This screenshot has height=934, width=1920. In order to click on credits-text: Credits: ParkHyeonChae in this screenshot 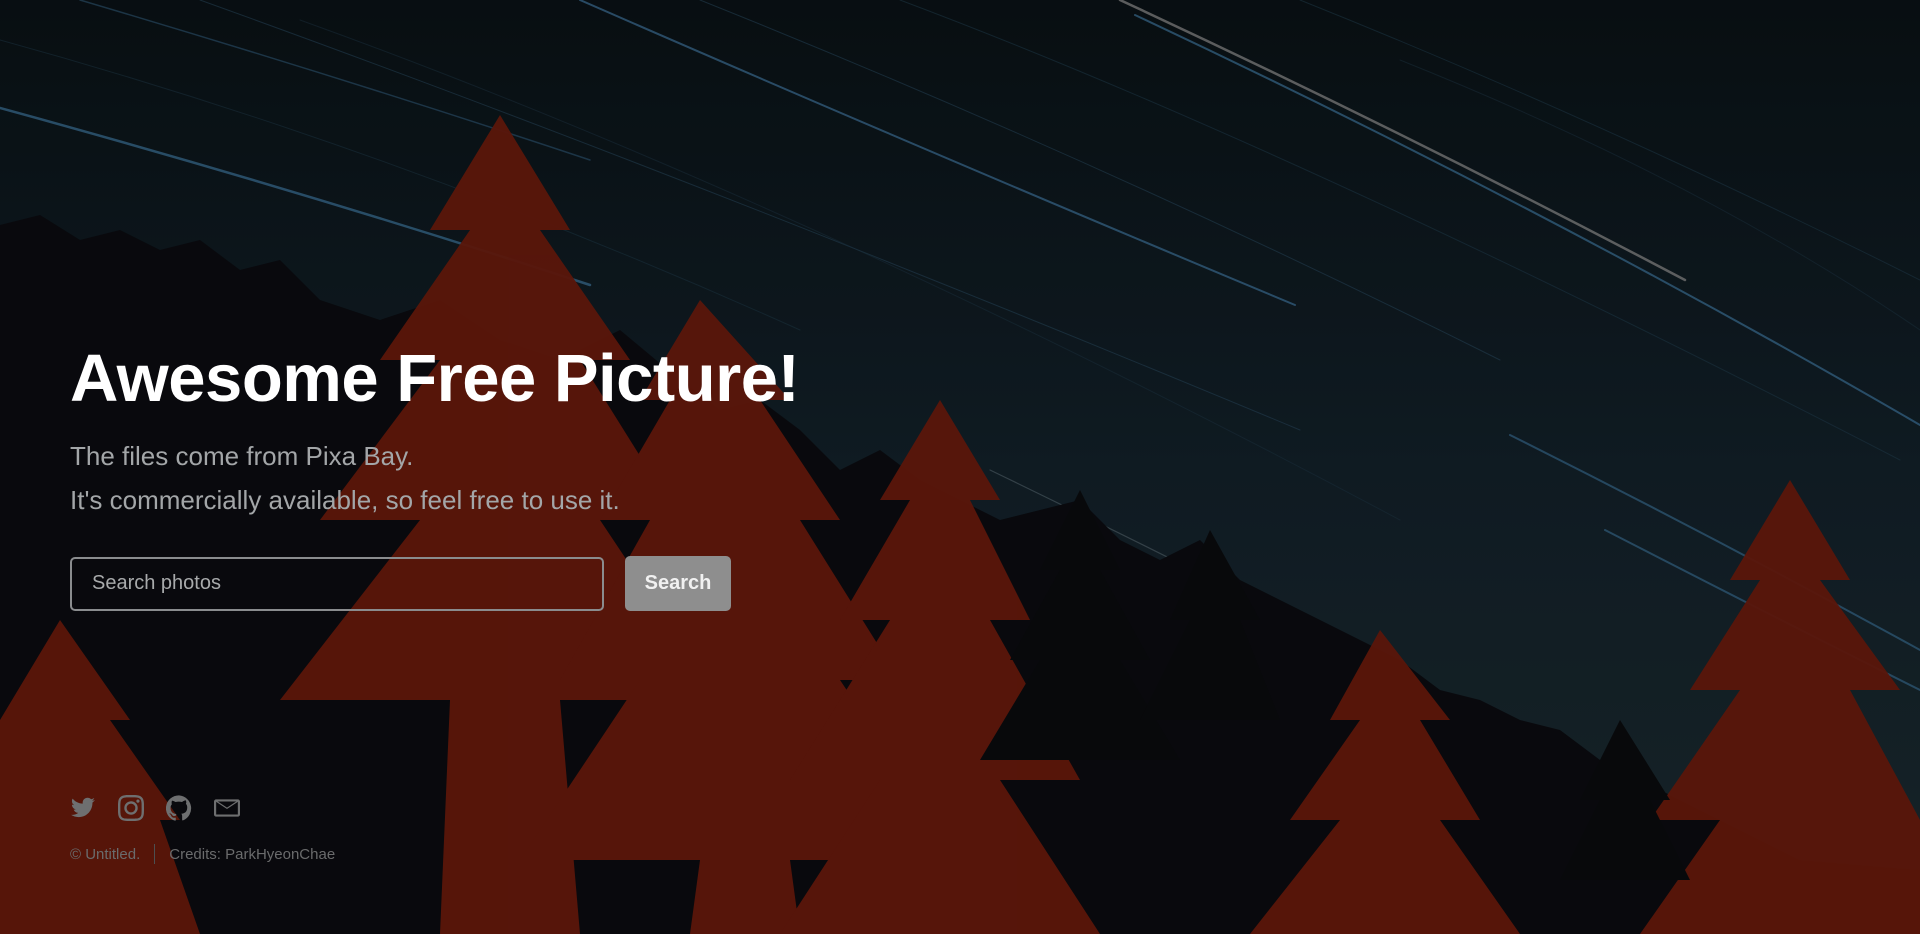, I will do `click(252, 854)`.